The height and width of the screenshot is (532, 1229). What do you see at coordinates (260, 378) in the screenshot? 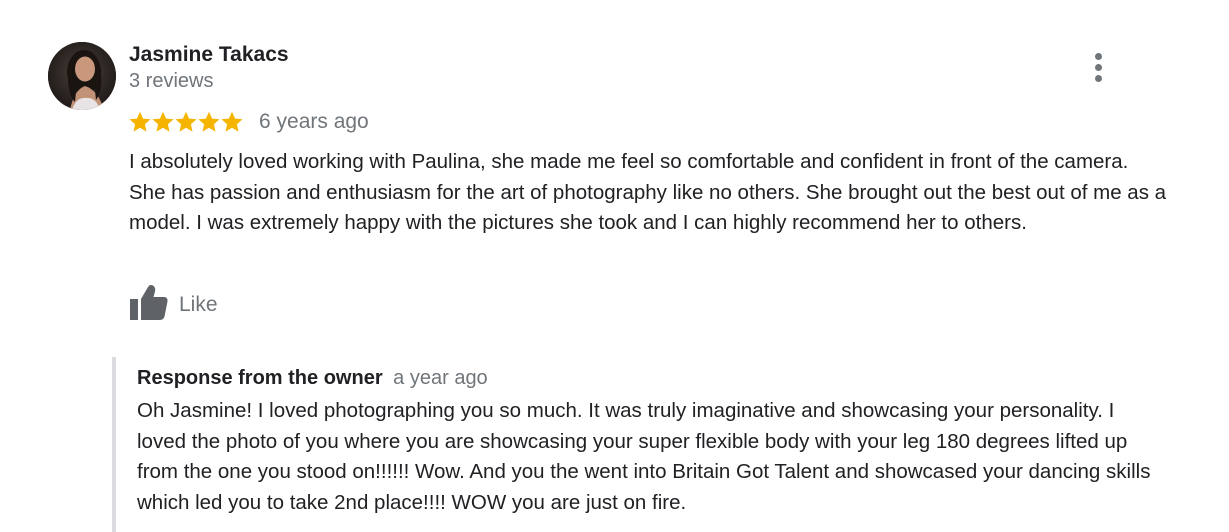
I see `response-title: Response from the owner` at bounding box center [260, 378].